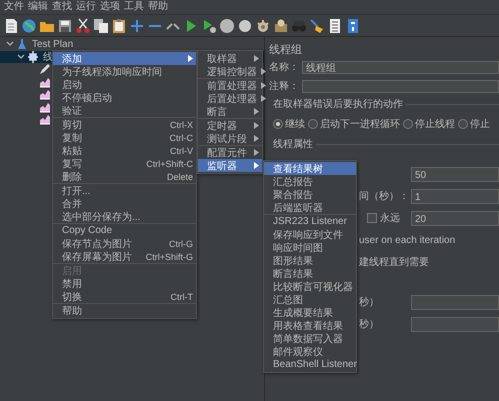  What do you see at coordinates (181, 125) in the screenshot?
I see `shortcut-label: Ctrl-X` at bounding box center [181, 125].